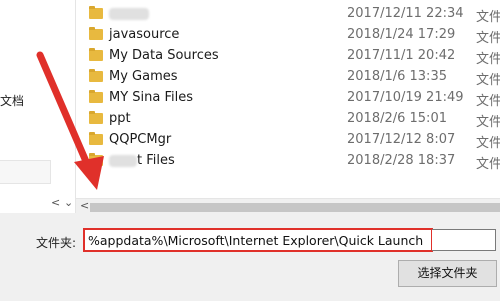  I want to click on nav-item-documents: 文档, so click(12, 100).